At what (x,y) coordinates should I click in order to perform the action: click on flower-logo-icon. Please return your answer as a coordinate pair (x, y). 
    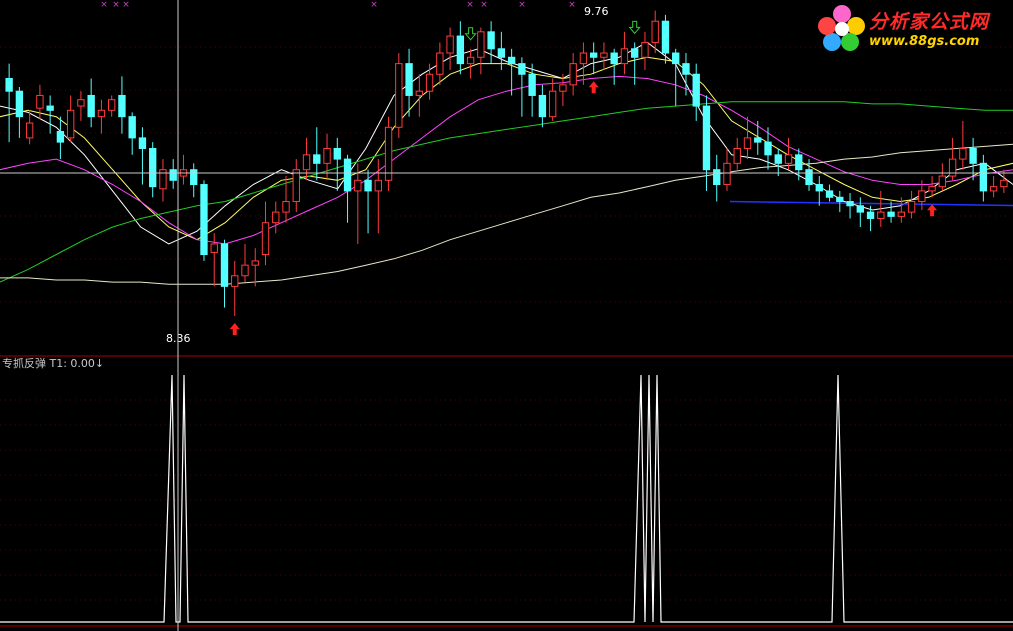
    Looking at the image, I should click on (841, 28).